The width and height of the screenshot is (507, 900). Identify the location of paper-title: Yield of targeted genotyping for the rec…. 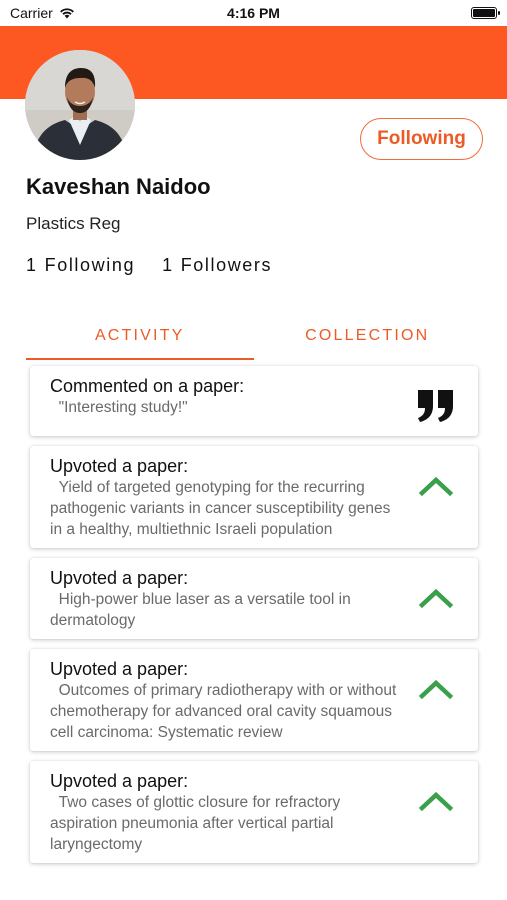
(220, 508).